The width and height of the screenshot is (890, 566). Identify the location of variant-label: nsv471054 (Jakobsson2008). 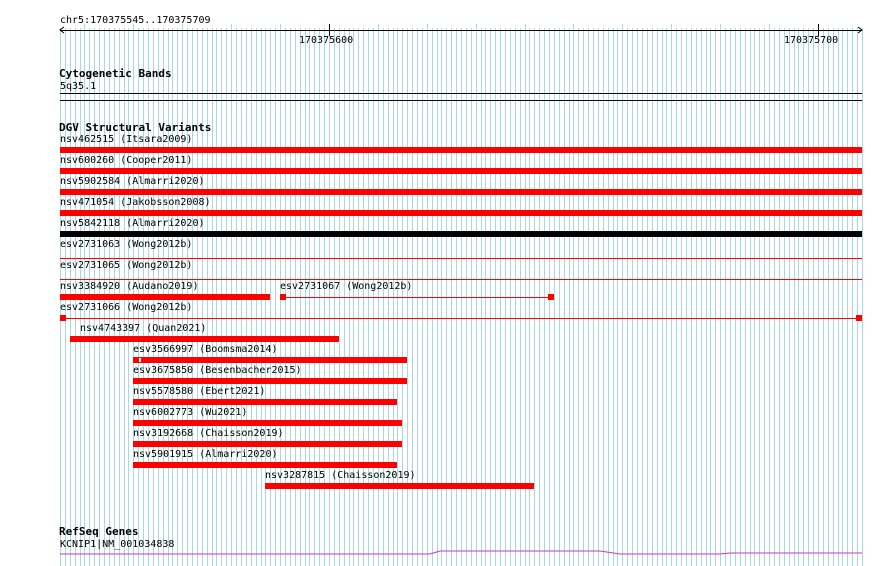
(135, 202).